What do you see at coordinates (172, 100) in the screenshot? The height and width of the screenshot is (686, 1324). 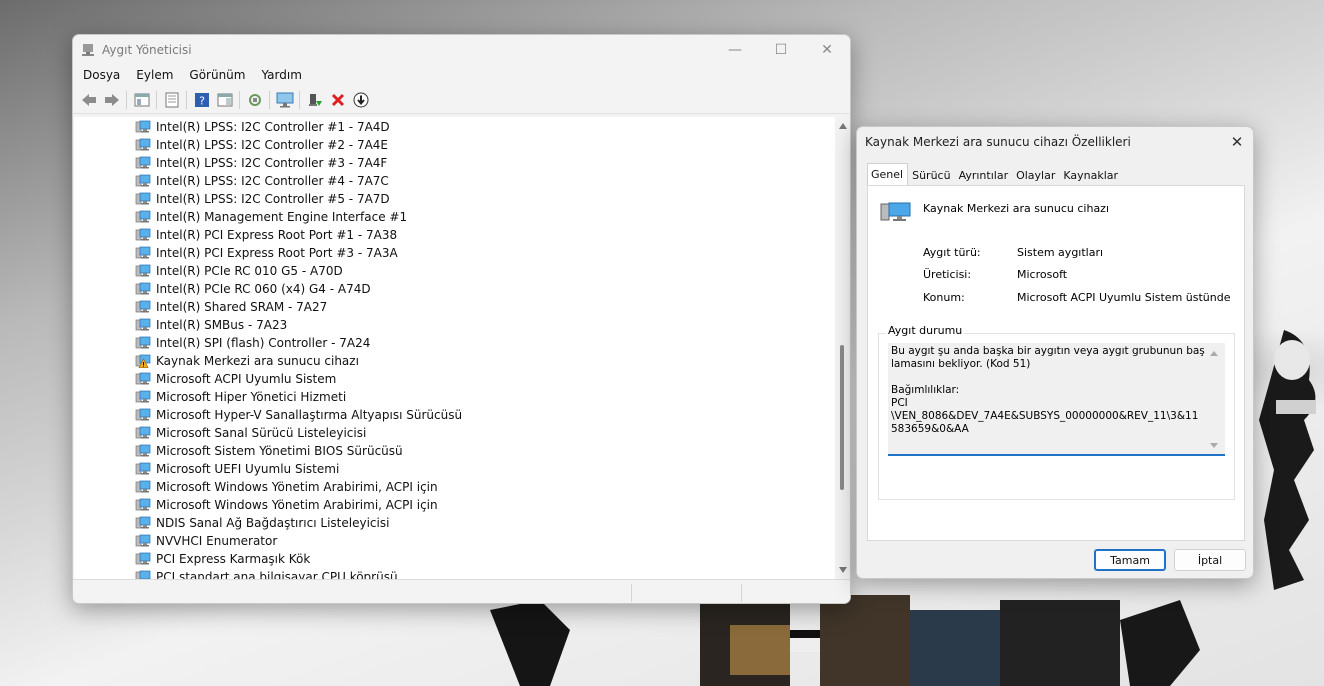 I see `properties-sheet-icon` at bounding box center [172, 100].